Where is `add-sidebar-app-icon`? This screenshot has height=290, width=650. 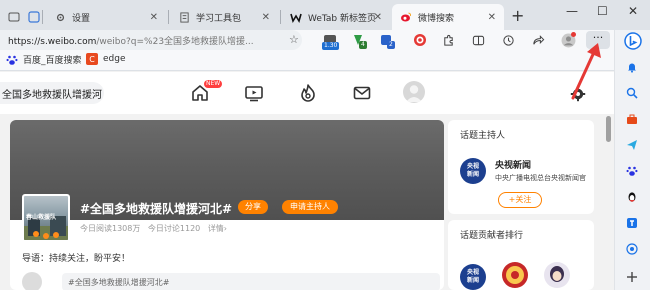 add-sidebar-app-icon is located at coordinates (632, 277).